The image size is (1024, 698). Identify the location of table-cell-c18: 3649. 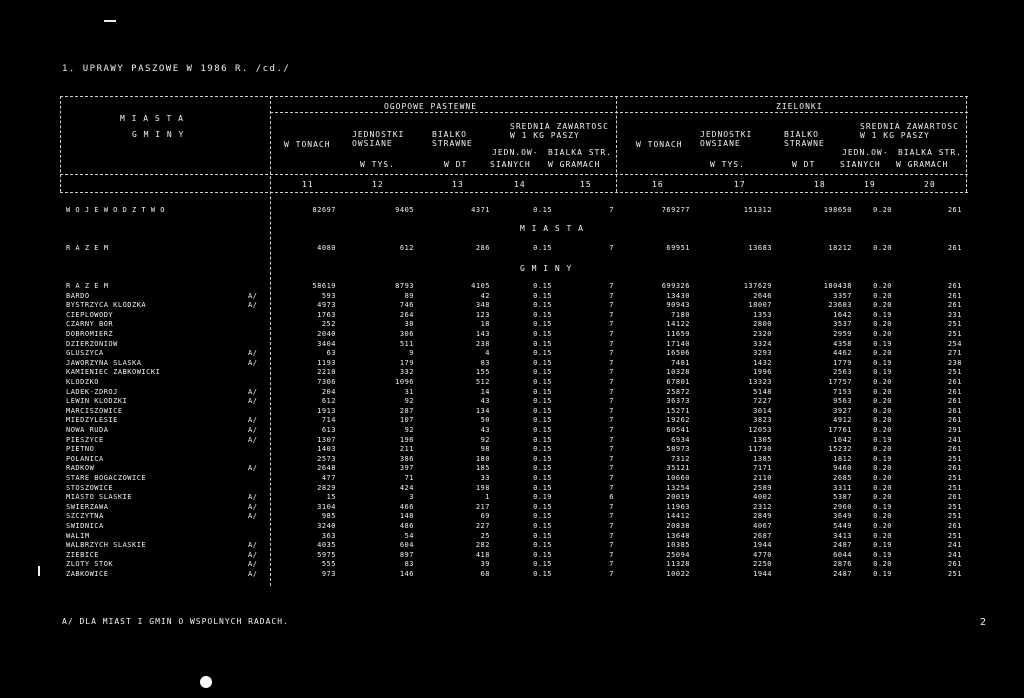
(842, 516).